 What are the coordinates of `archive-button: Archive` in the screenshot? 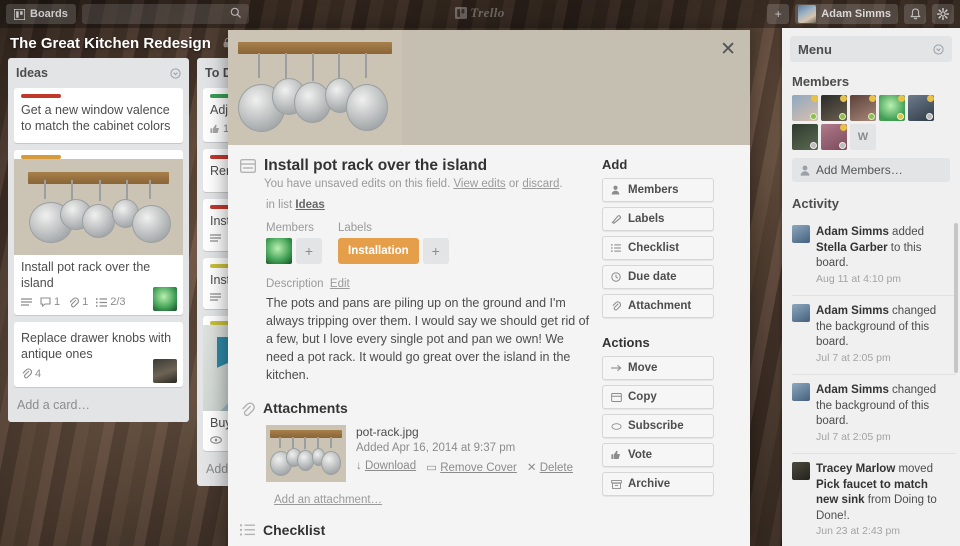 It's located at (658, 484).